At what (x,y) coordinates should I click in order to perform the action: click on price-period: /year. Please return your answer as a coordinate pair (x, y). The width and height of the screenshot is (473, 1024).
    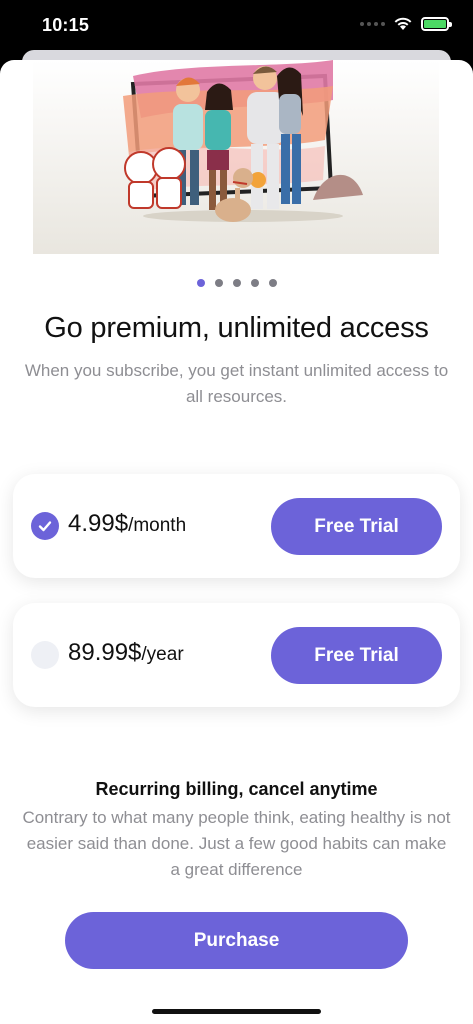
    Looking at the image, I should click on (162, 654).